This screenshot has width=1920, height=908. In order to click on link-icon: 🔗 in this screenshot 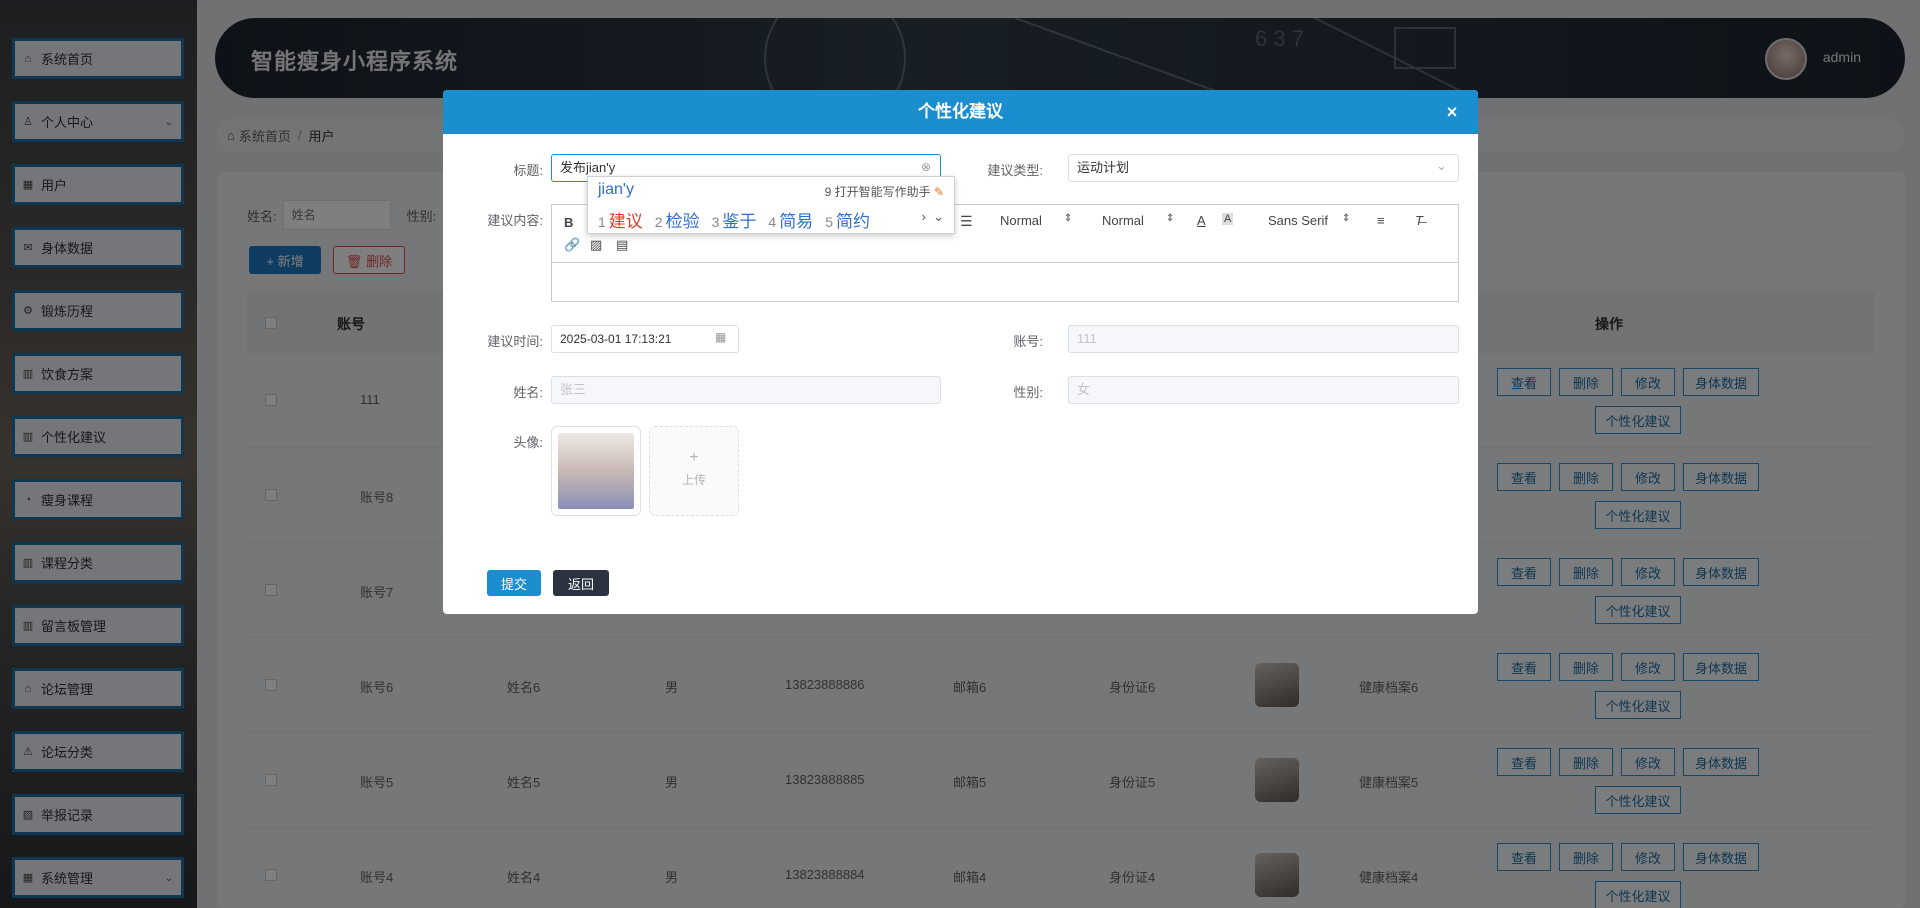, I will do `click(572, 245)`.